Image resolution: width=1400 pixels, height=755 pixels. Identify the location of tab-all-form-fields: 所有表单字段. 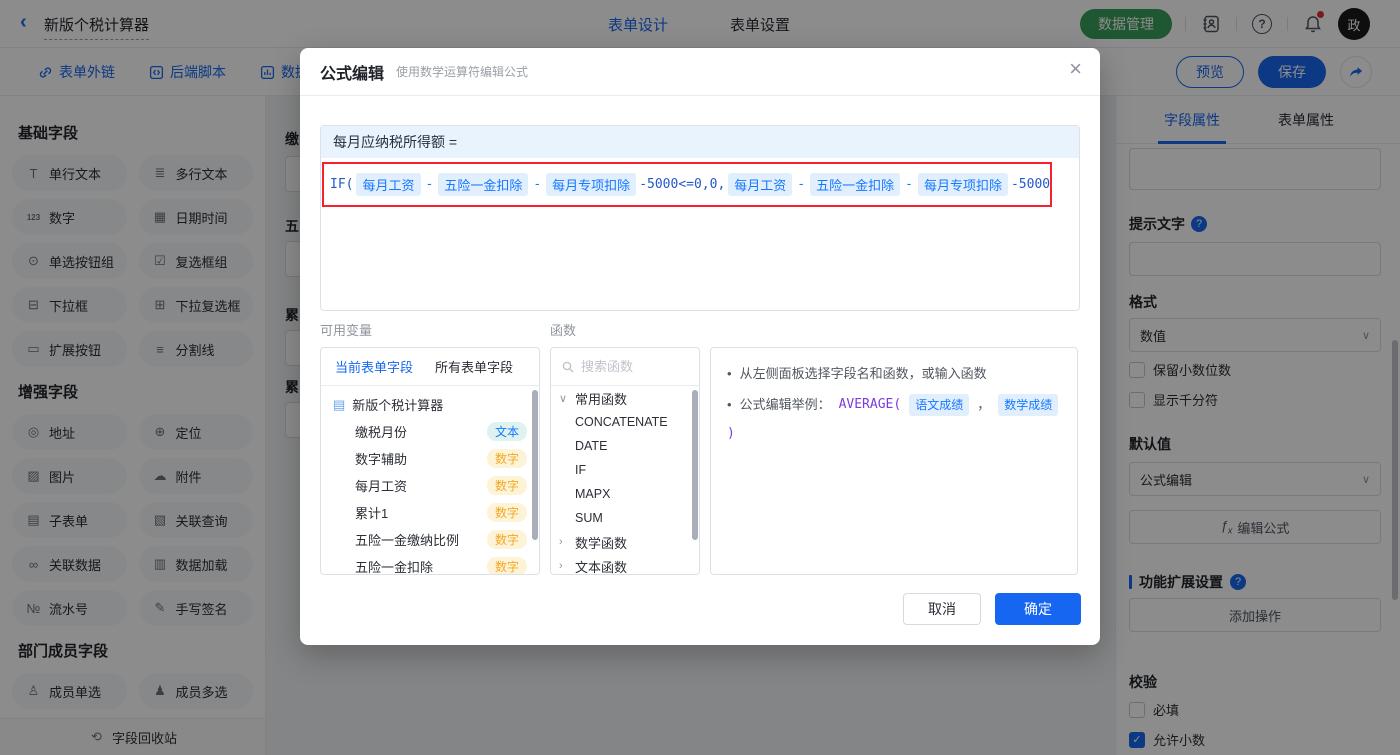
(474, 366).